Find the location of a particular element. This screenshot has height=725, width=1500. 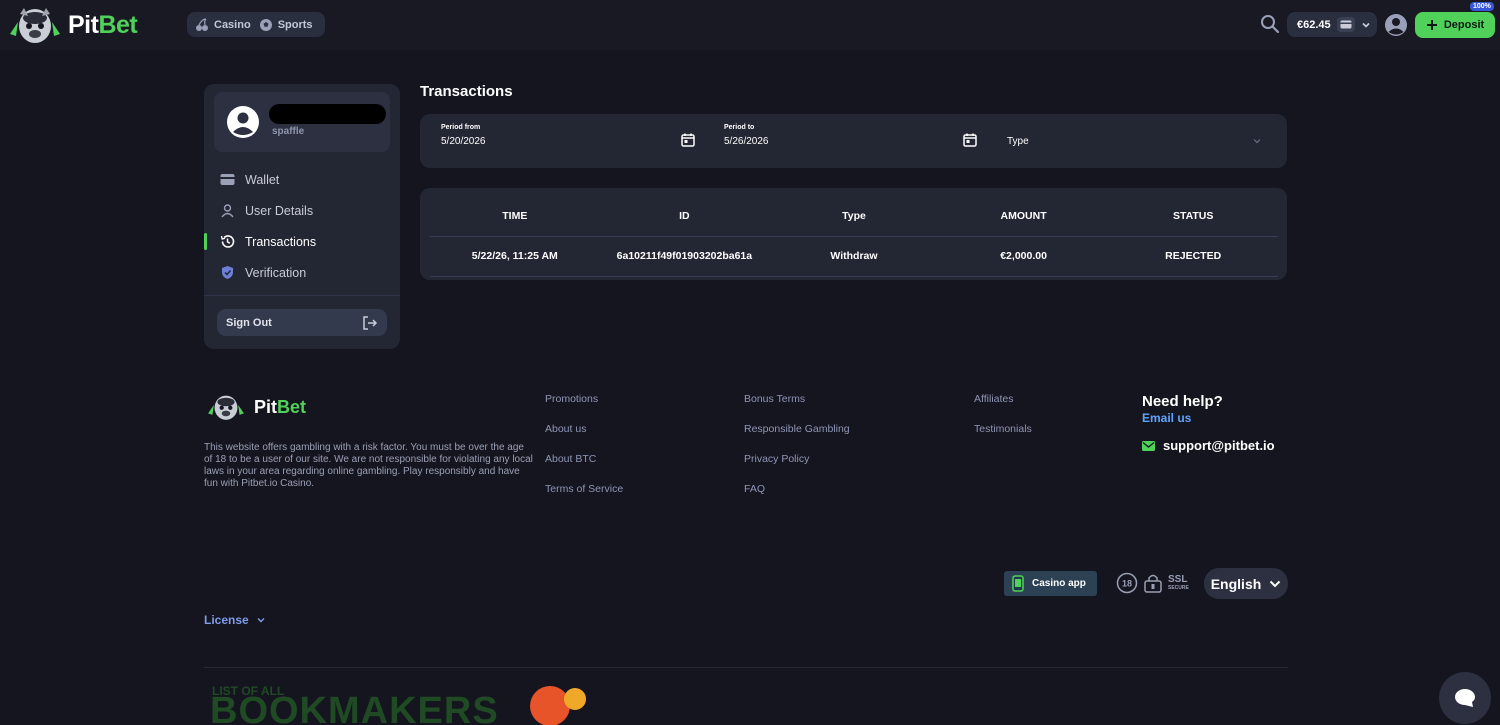

column-header-status: STATUS is located at coordinates (1193, 216).